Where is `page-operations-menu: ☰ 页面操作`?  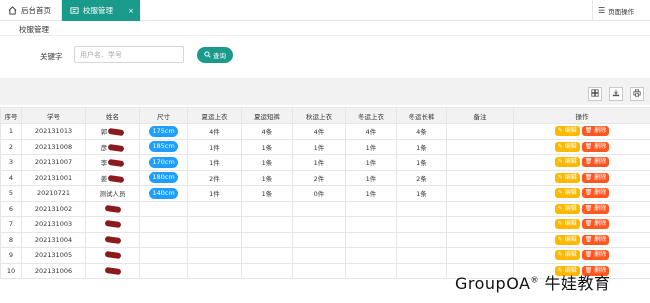 page-operations-menu: ☰ 页面操作 is located at coordinates (619, 10).